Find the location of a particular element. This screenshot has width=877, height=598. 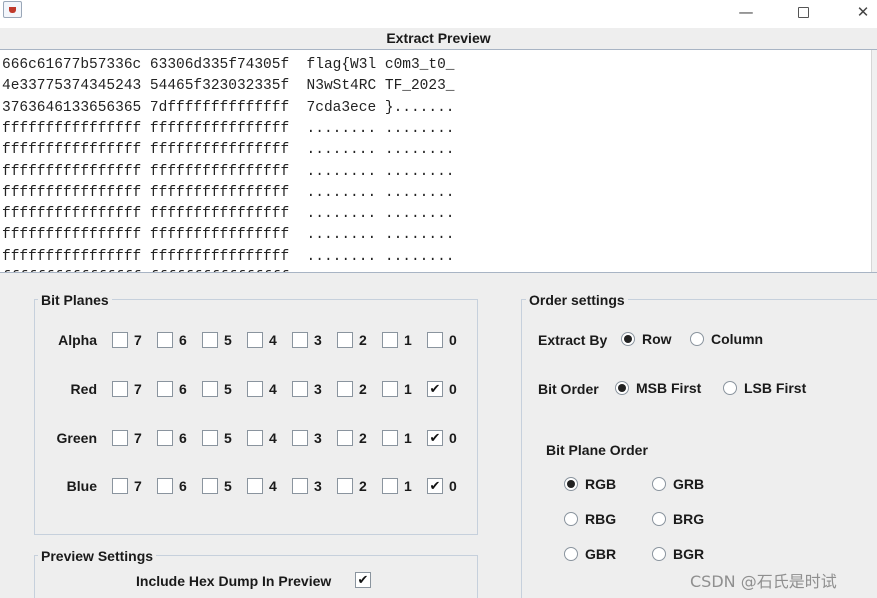

msb-first-radio is located at coordinates (622, 388).